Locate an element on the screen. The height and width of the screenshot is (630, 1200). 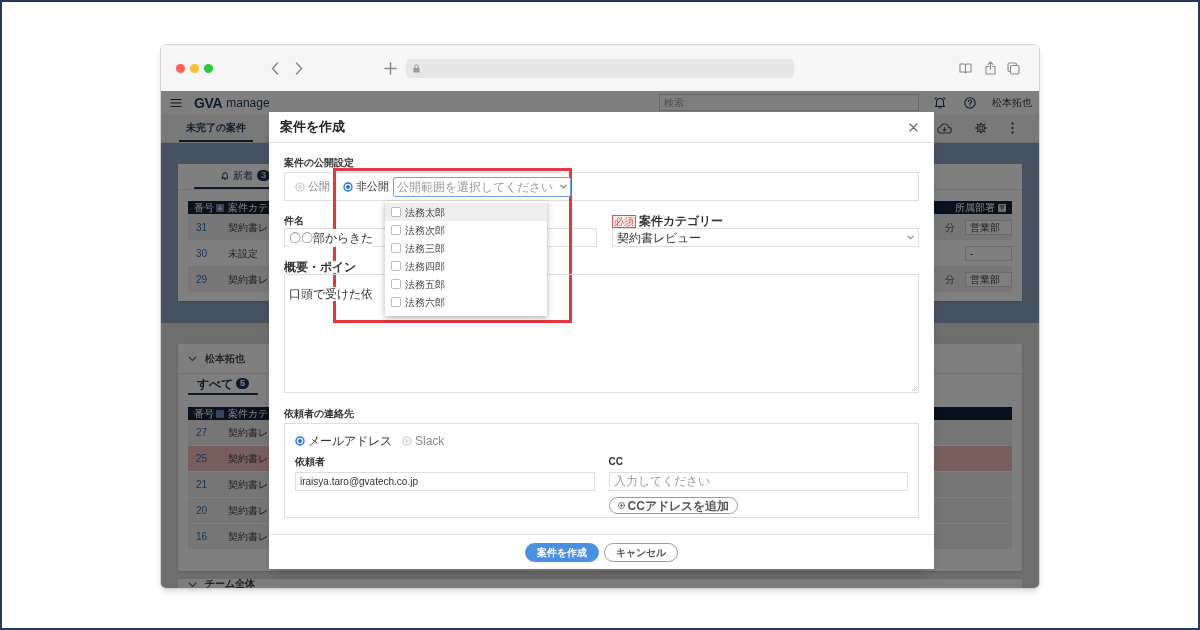
textarea-text: 口頭で受けた依 is located at coordinates (331, 294).